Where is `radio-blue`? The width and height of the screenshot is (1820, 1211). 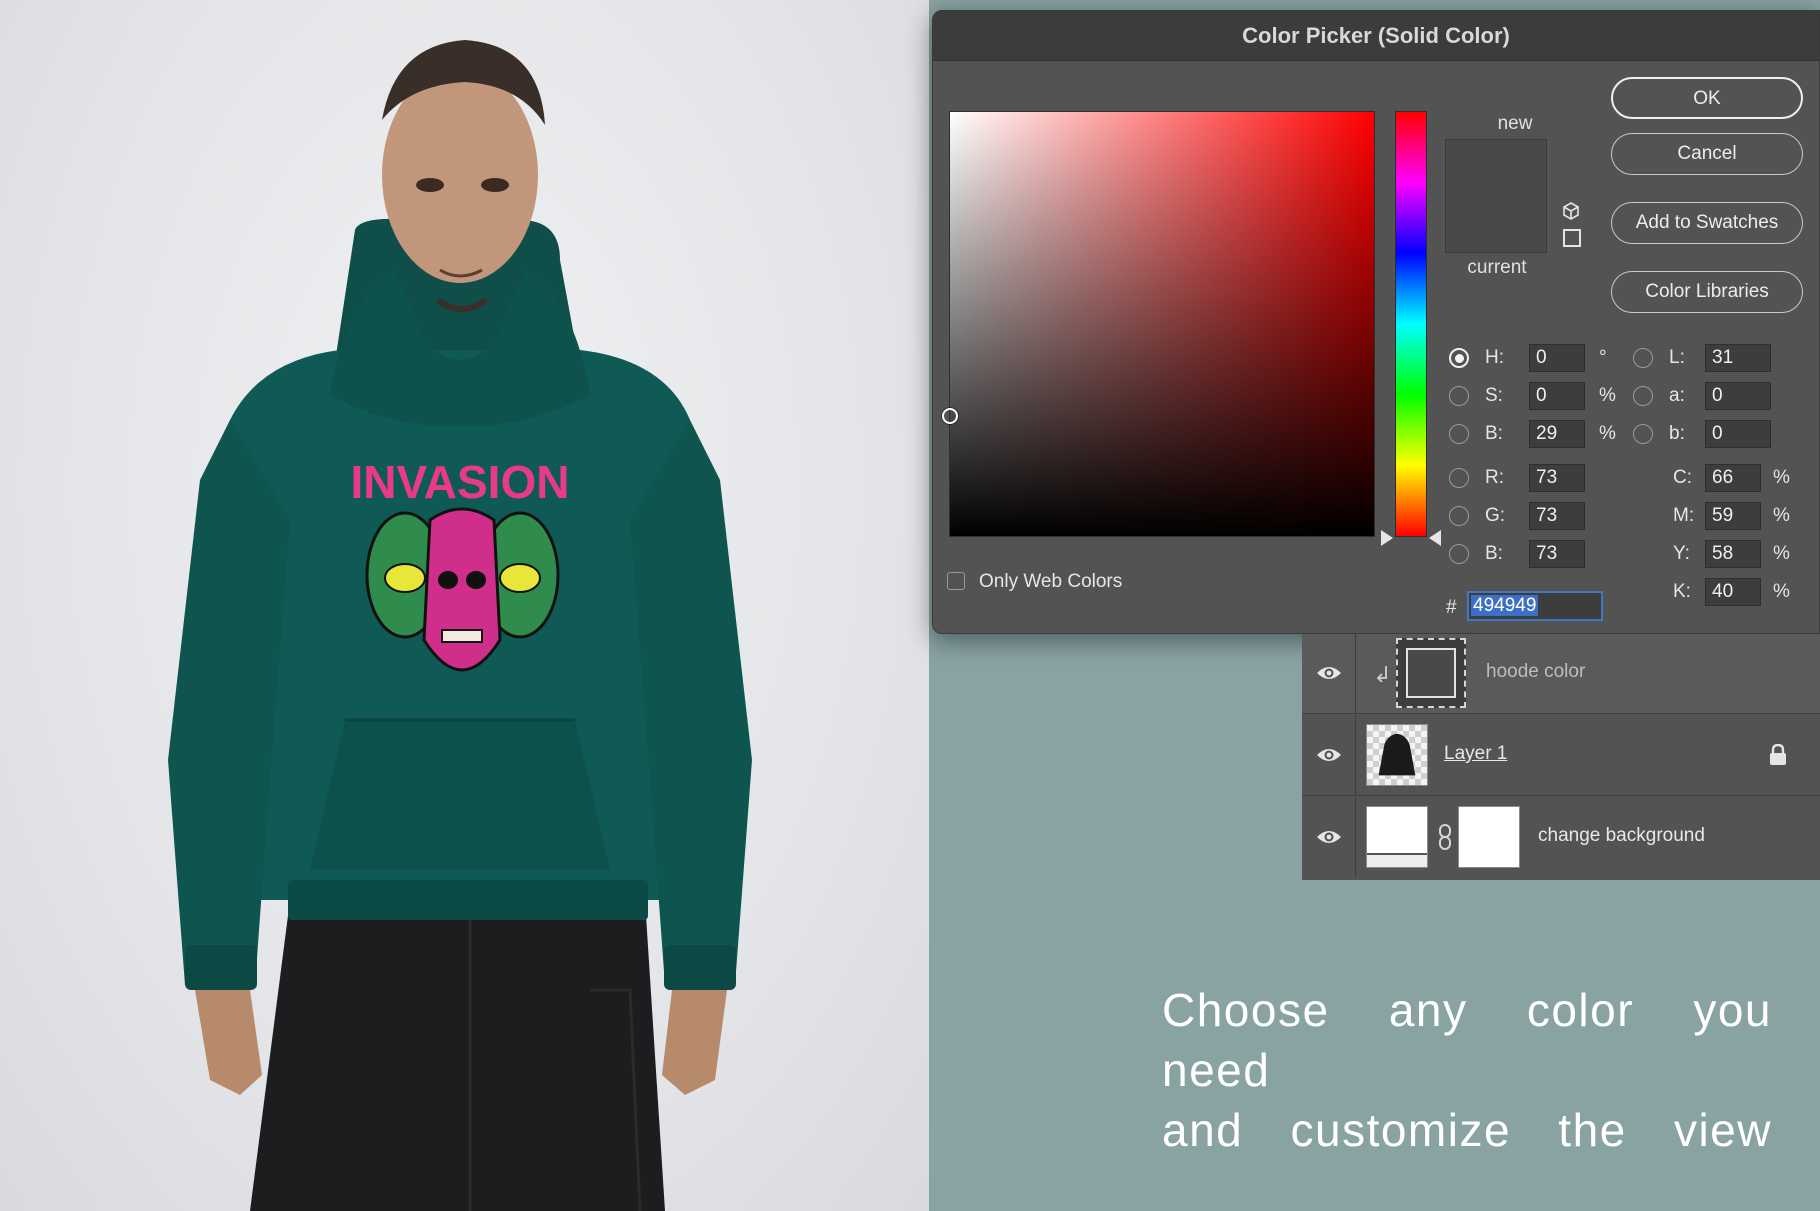
radio-blue is located at coordinates (1459, 554).